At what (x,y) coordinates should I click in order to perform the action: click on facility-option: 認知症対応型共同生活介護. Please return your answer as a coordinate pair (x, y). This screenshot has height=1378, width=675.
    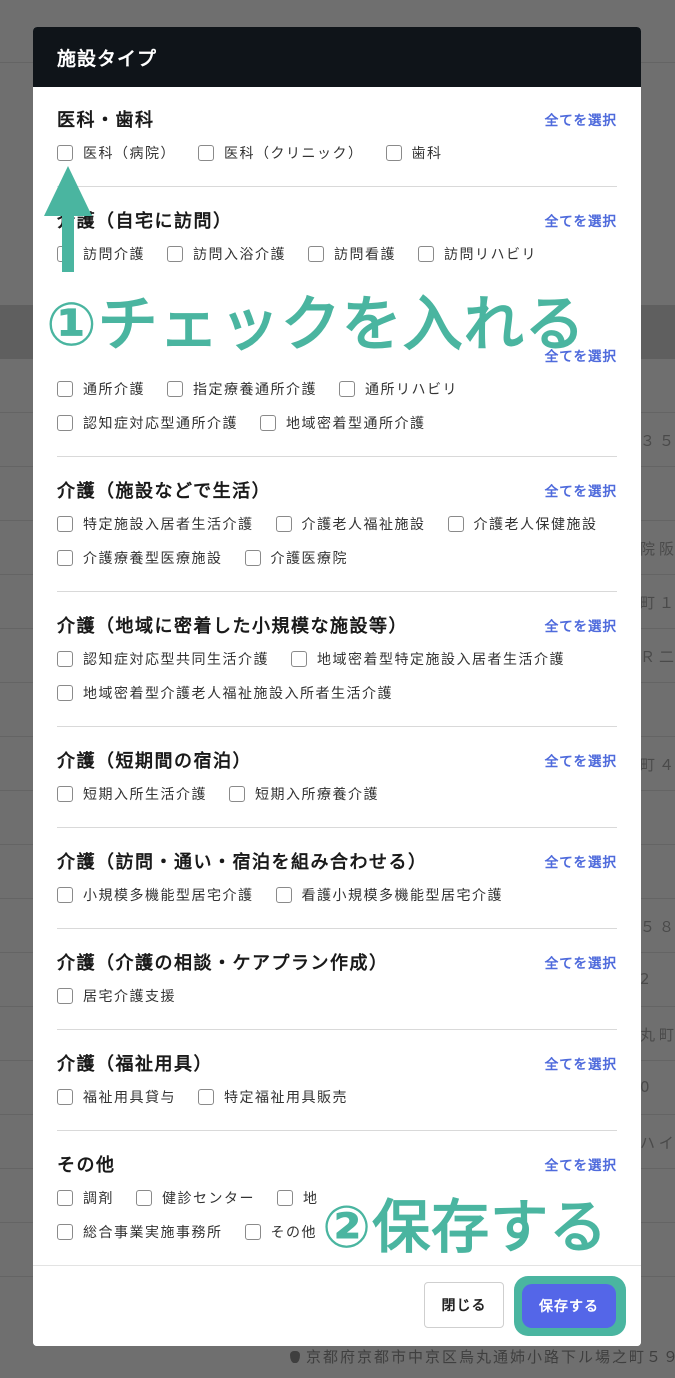
    Looking at the image, I should click on (163, 659).